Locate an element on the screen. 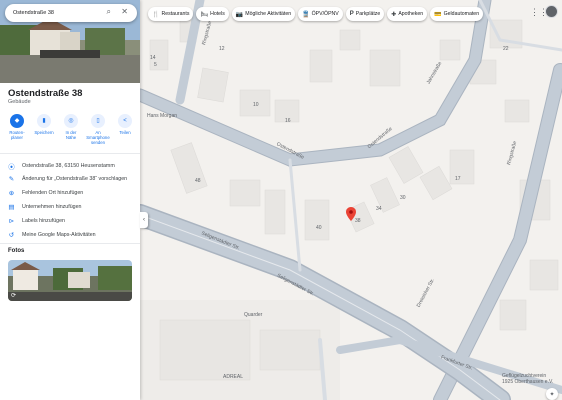 This screenshot has height=400, width=562. add-label-row: ⊳ Labels hinzufügen is located at coordinates (72, 221).